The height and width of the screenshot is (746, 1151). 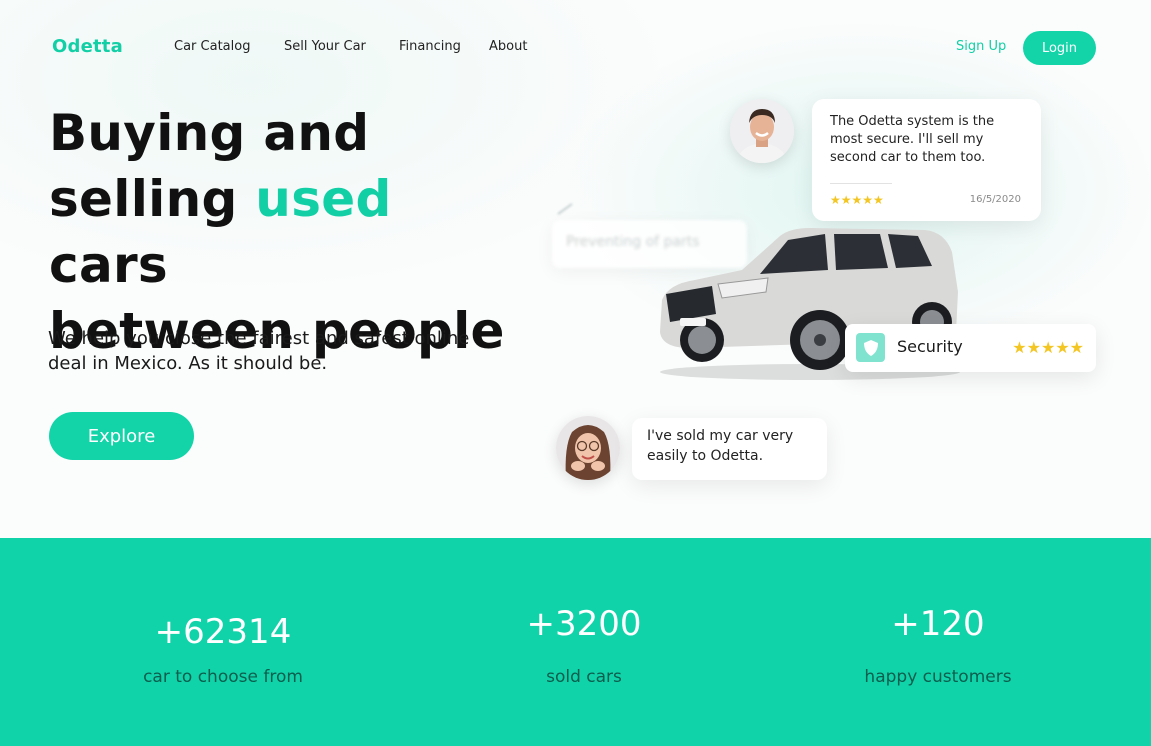 What do you see at coordinates (1048, 347) in the screenshot?
I see `security-stars: ★★★★★` at bounding box center [1048, 347].